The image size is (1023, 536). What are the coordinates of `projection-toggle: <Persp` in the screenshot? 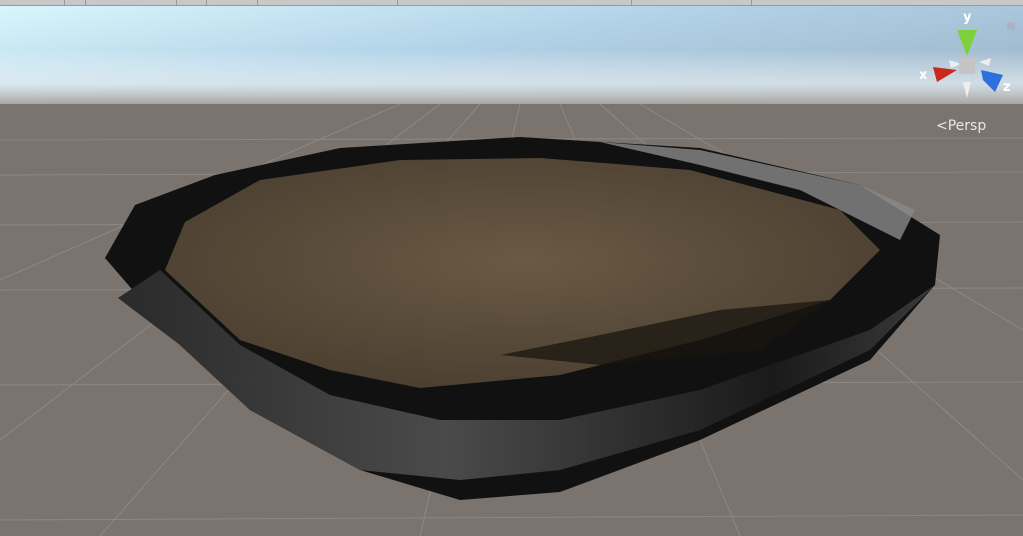 It's located at (961, 126).